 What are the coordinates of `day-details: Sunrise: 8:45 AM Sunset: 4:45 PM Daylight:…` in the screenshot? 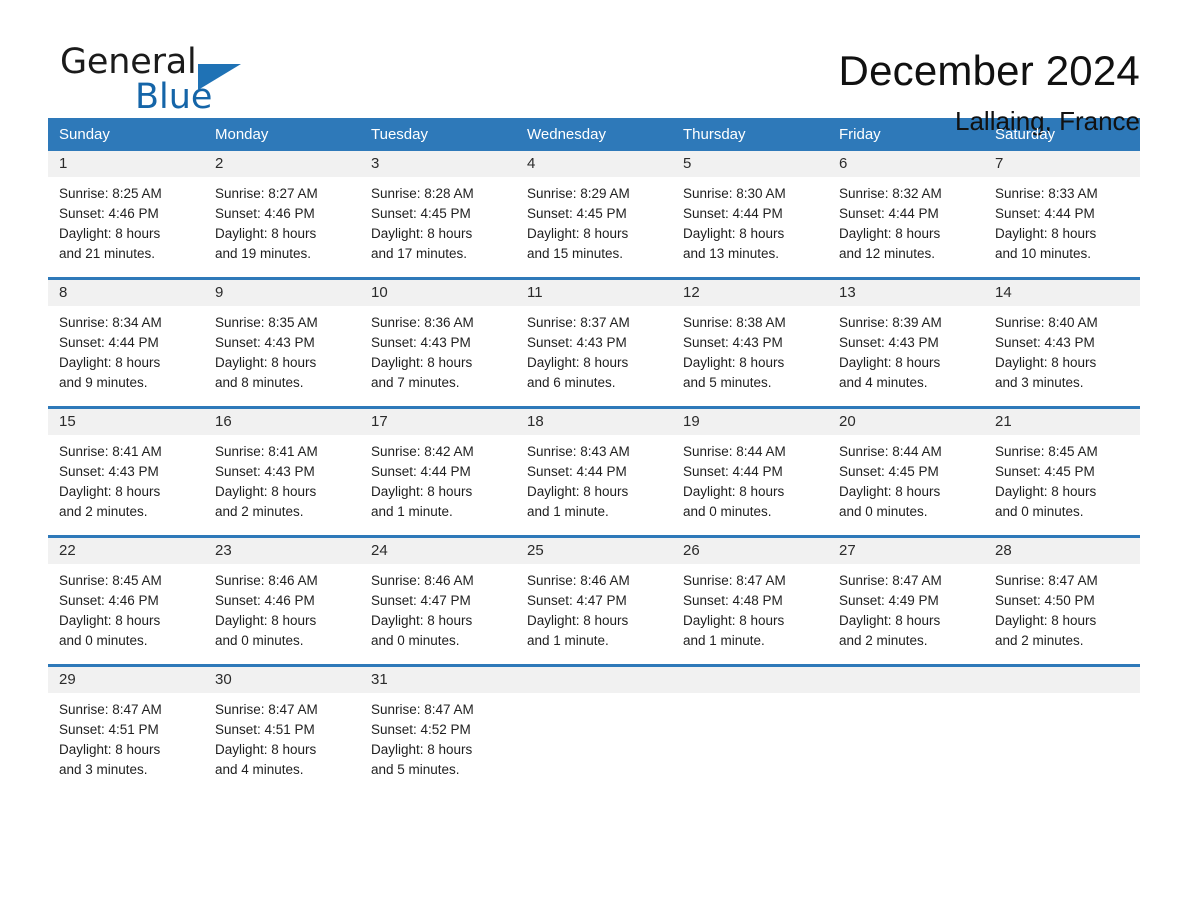 It's located at (1062, 478).